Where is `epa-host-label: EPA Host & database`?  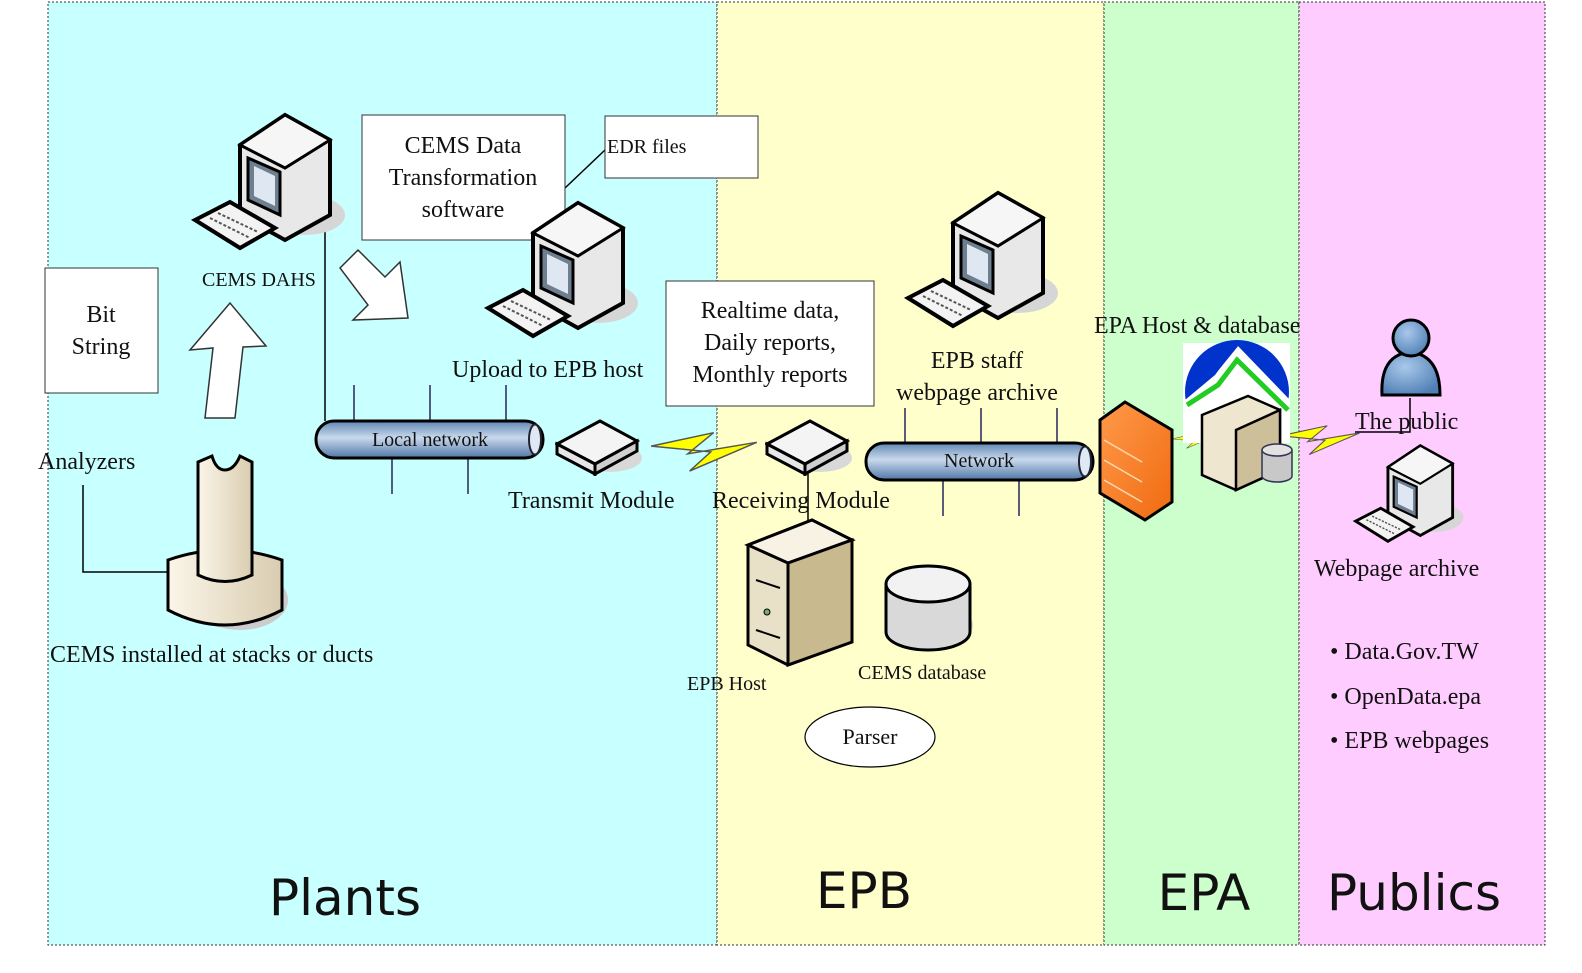
epa-host-label: EPA Host & database is located at coordinates (1197, 326).